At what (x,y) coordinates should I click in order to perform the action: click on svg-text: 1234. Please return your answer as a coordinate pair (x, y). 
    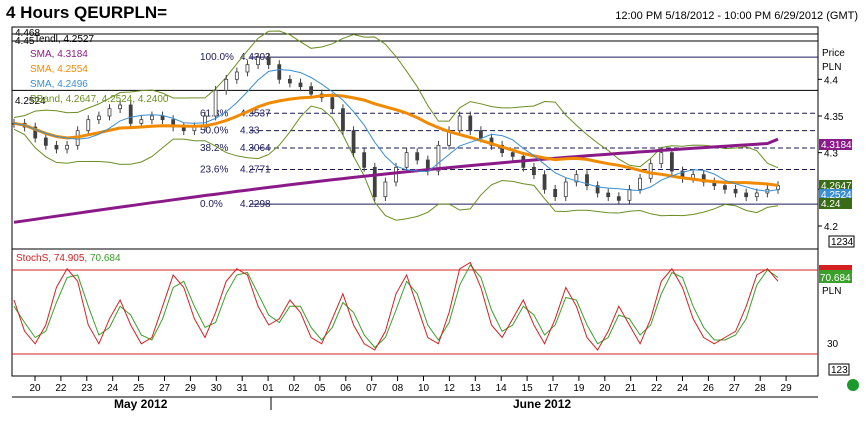
    Looking at the image, I should click on (842, 242).